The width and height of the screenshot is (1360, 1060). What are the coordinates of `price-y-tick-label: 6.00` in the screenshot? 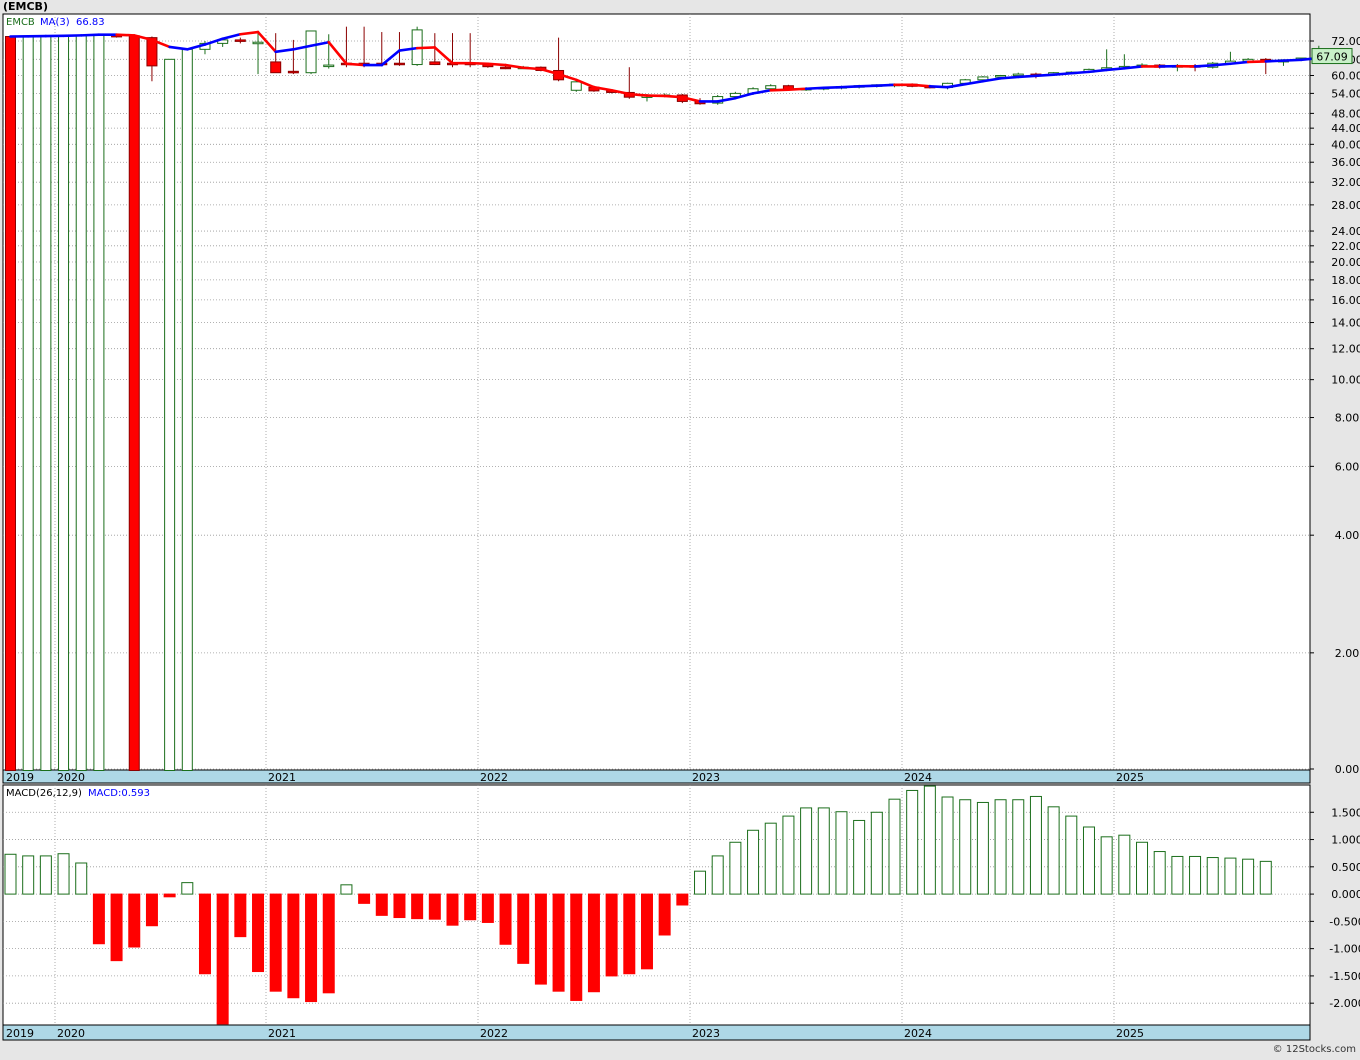 It's located at (1347, 466).